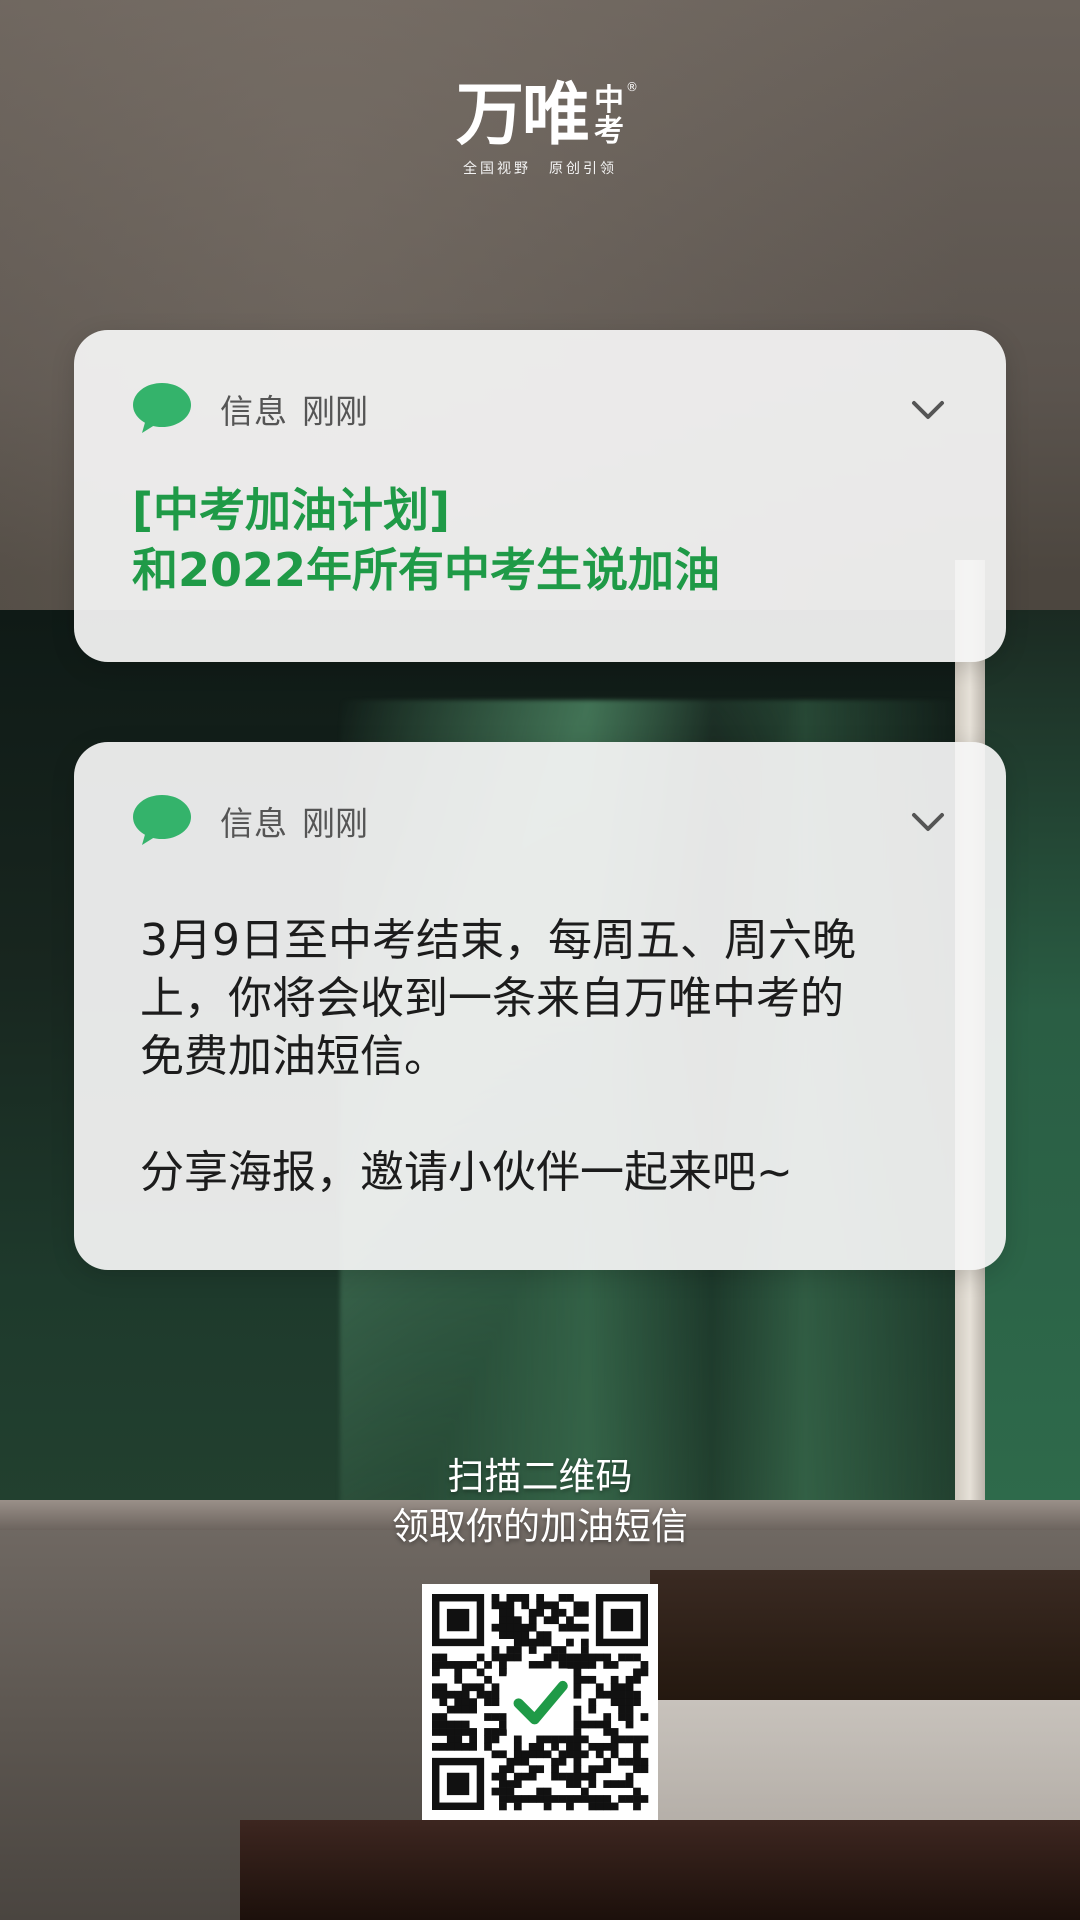 The width and height of the screenshot is (1080, 1920). What do you see at coordinates (497, 169) in the screenshot?
I see `slogan-left: 全国视野` at bounding box center [497, 169].